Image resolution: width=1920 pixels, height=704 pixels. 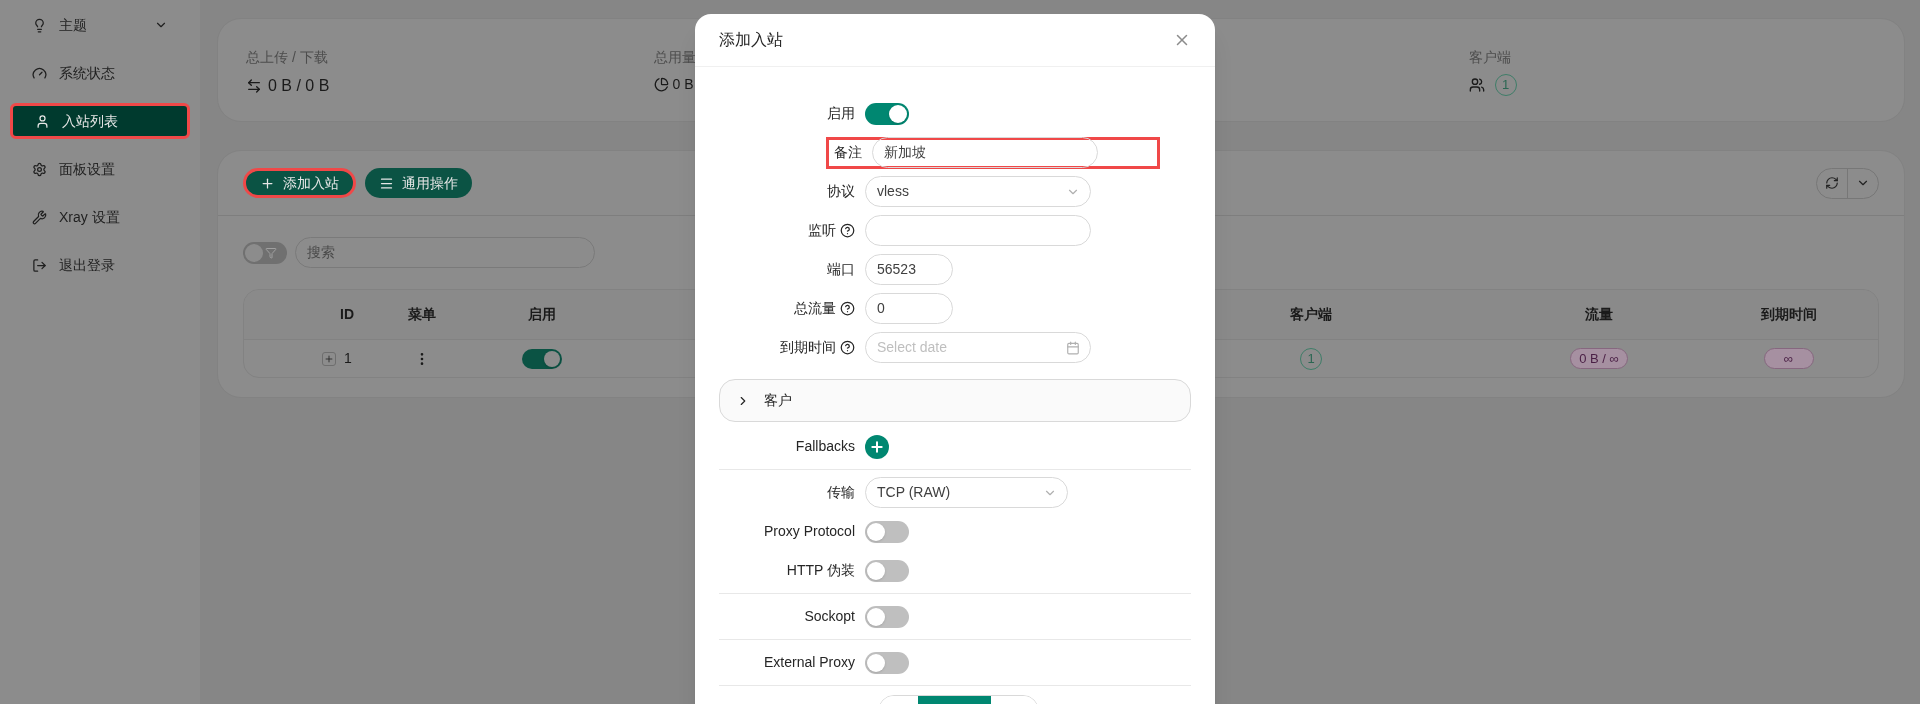 I want to click on field-label: 总流量, so click(x=815, y=308).